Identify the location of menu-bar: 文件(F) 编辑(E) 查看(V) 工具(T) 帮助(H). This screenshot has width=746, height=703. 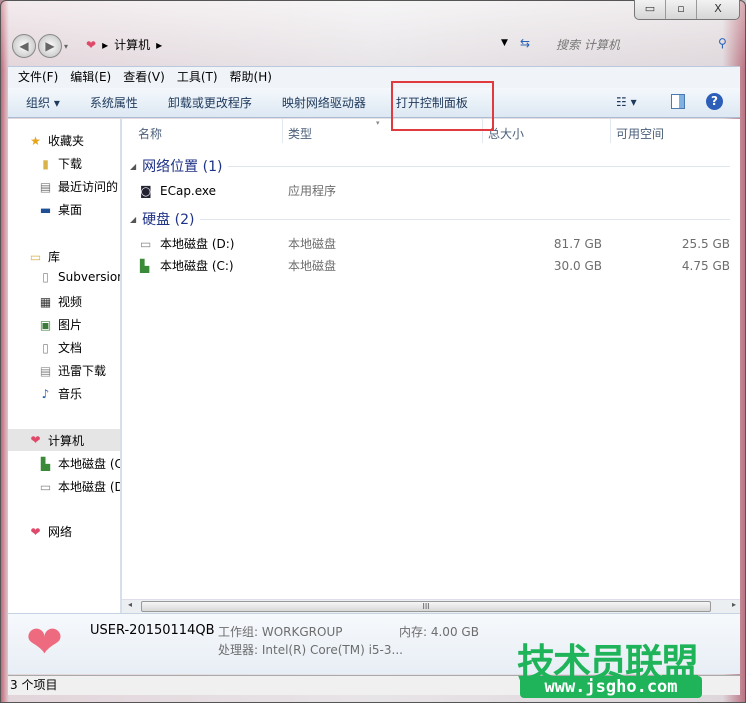
(374, 77).